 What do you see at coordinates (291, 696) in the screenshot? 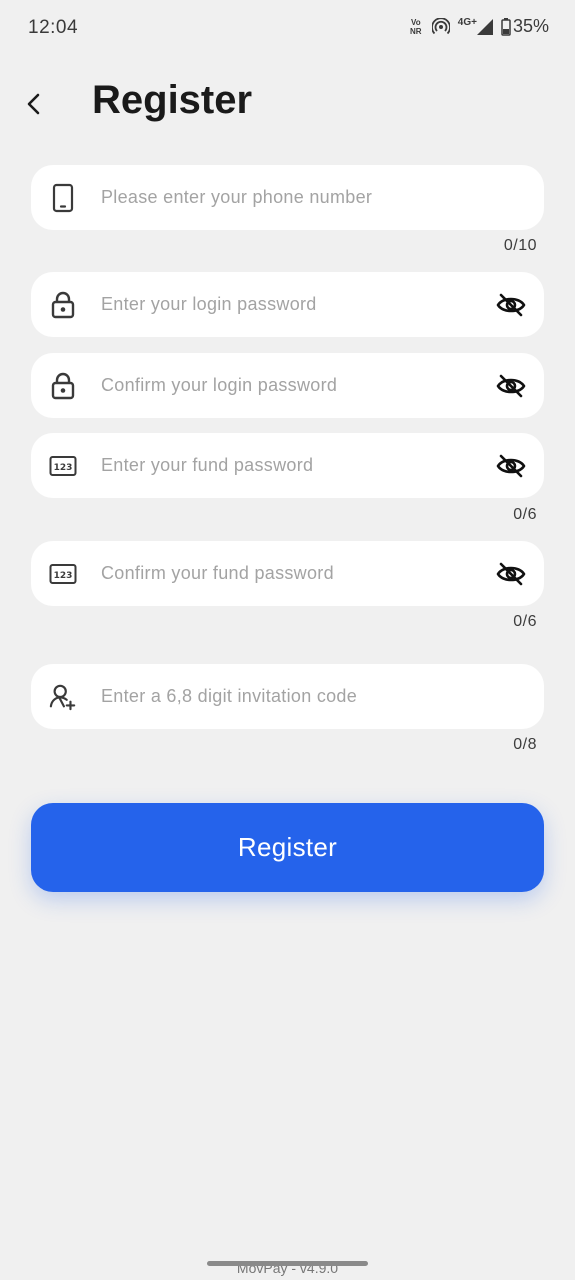
I see `invitation-code-input` at bounding box center [291, 696].